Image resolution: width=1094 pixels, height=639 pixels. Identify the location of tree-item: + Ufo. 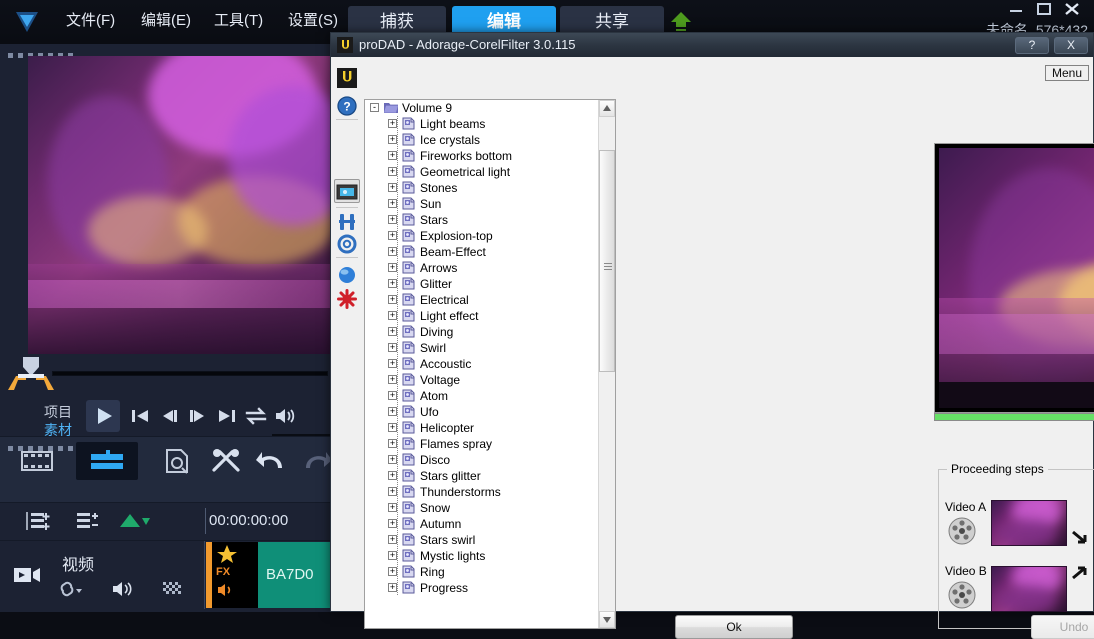
(493, 412).